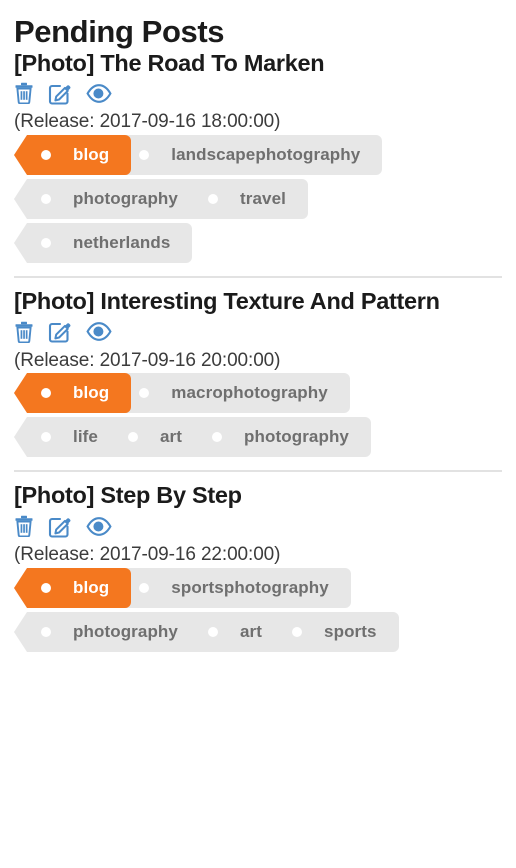  Describe the element at coordinates (247, 155) in the screenshot. I see `tag-landscapephotography: landscapephotography` at that location.